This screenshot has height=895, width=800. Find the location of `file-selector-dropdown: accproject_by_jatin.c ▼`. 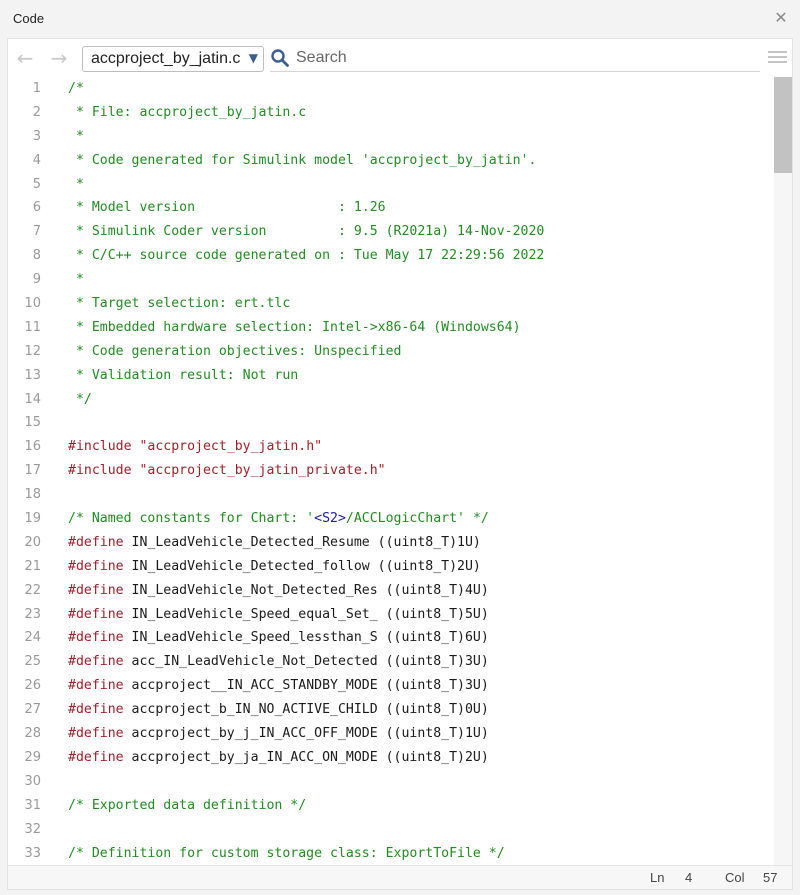

file-selector-dropdown: accproject_by_jatin.c ▼ is located at coordinates (173, 59).